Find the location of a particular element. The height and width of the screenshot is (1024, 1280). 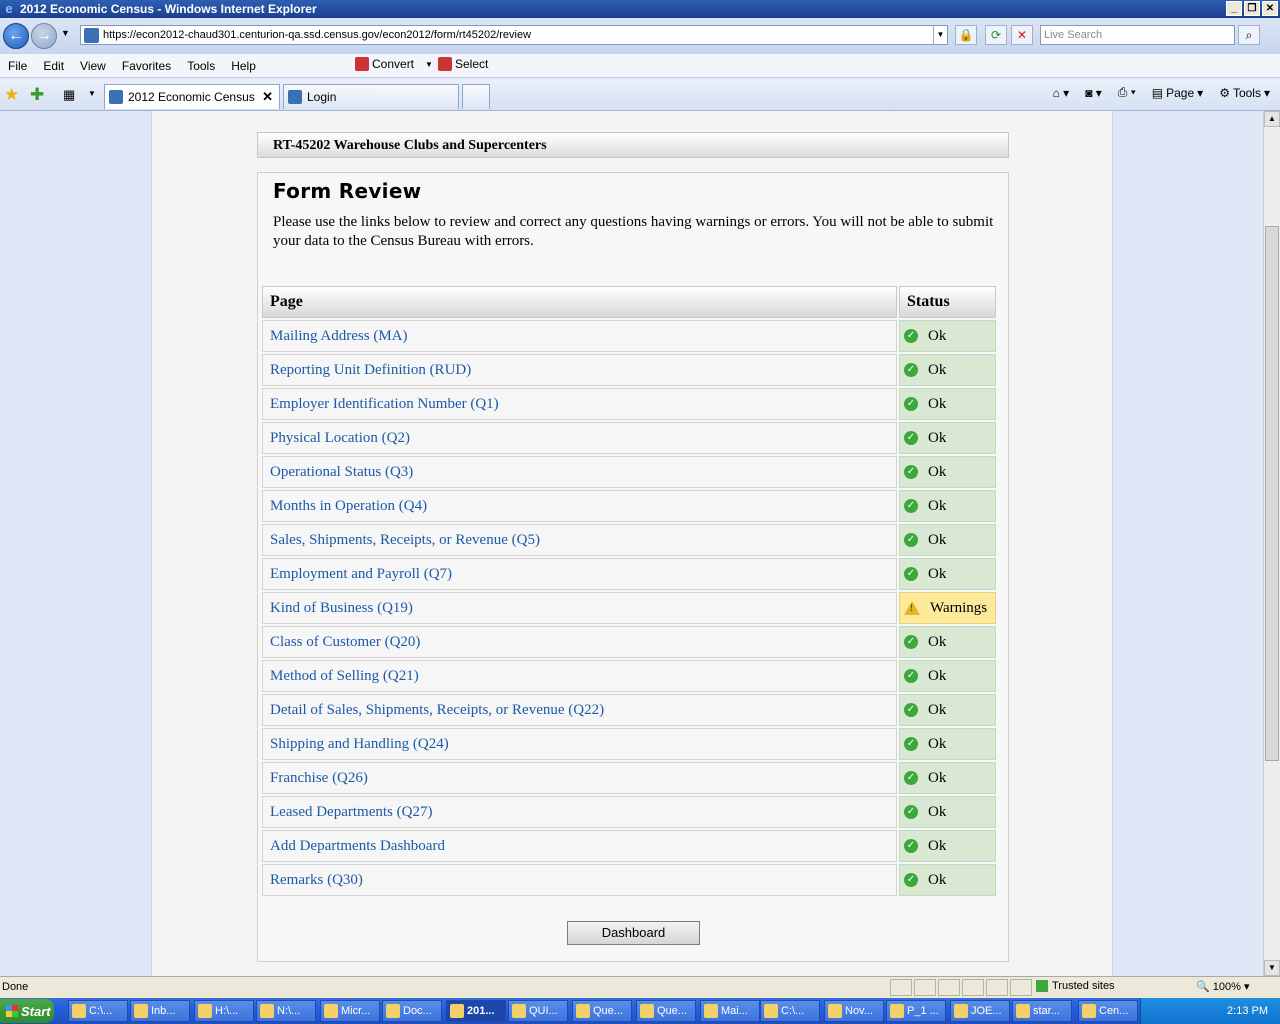

page-cell: Employer Identification Number (Q1) is located at coordinates (579, 404).